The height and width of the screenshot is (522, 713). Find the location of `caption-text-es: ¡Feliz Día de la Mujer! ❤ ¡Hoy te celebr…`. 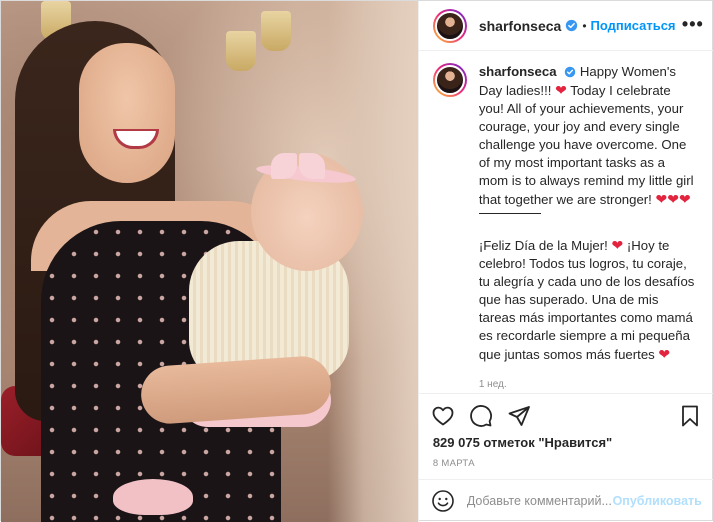

caption-text-es: ¡Feliz Día de la Mujer! ❤ ¡Hoy te celebr… is located at coordinates (586, 299).